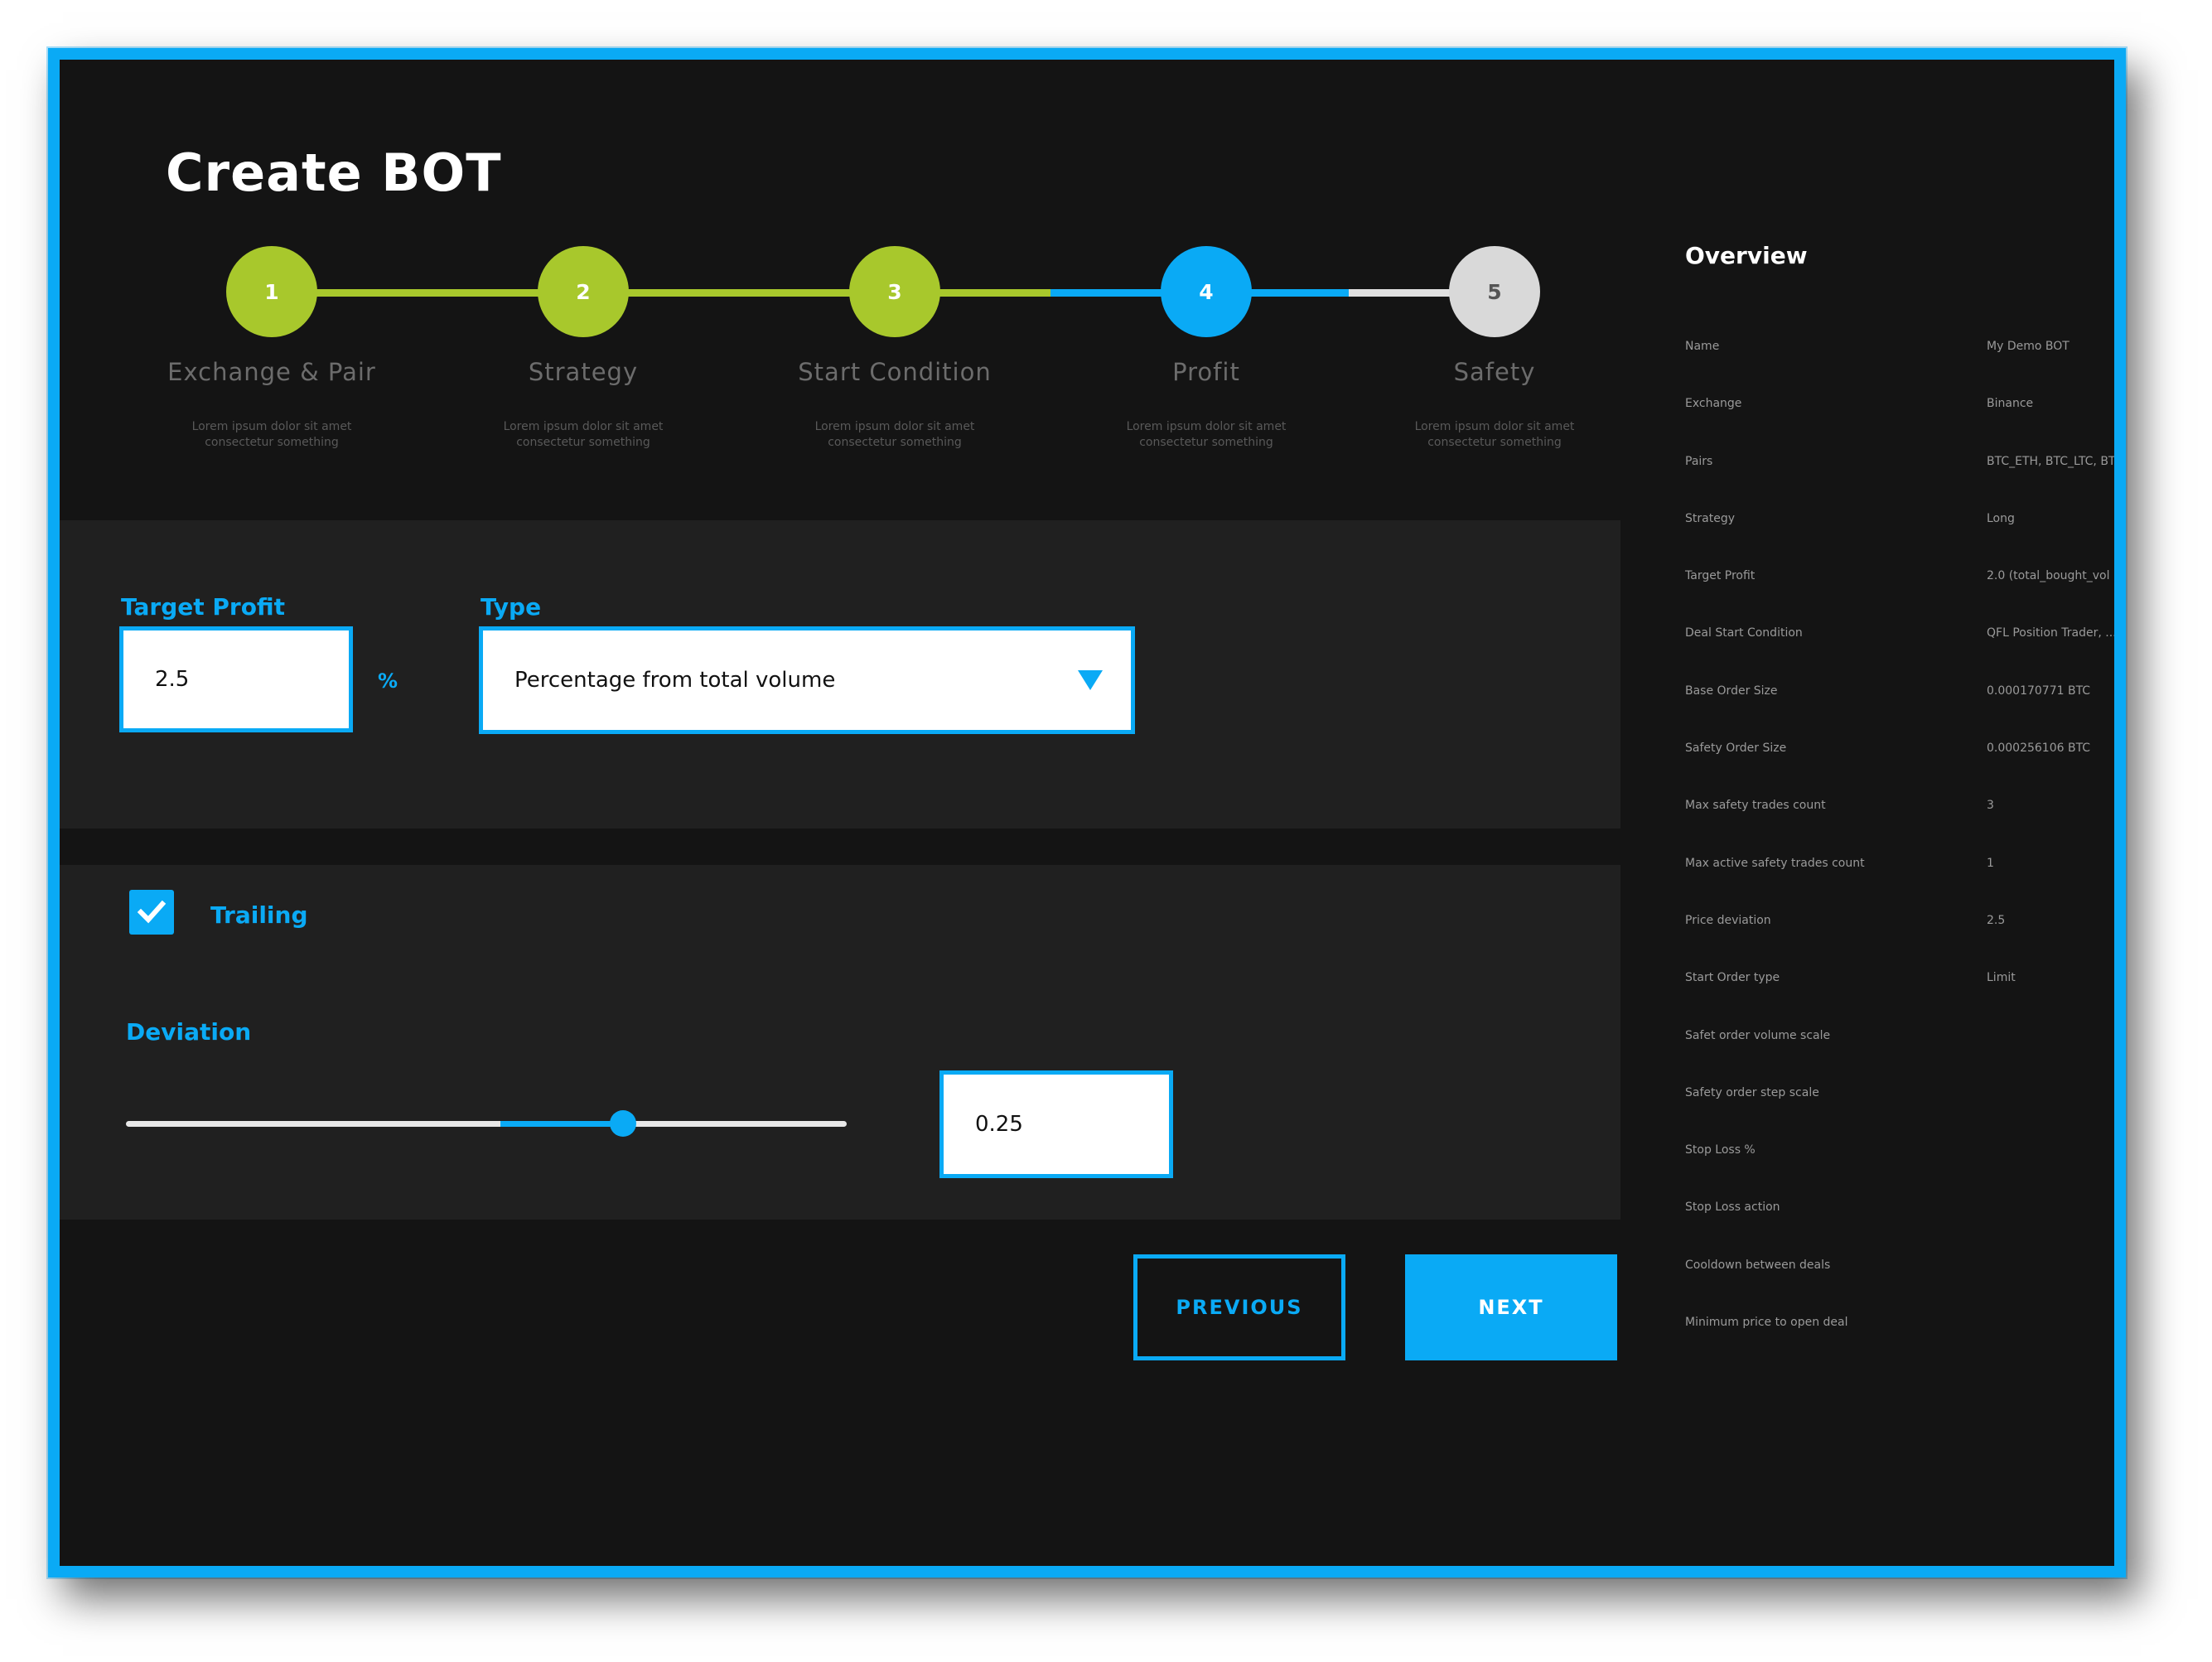 The width and height of the screenshot is (2212, 1662). Describe the element at coordinates (1720, 1150) in the screenshot. I see `overview-row-key: Stop Loss %` at that location.